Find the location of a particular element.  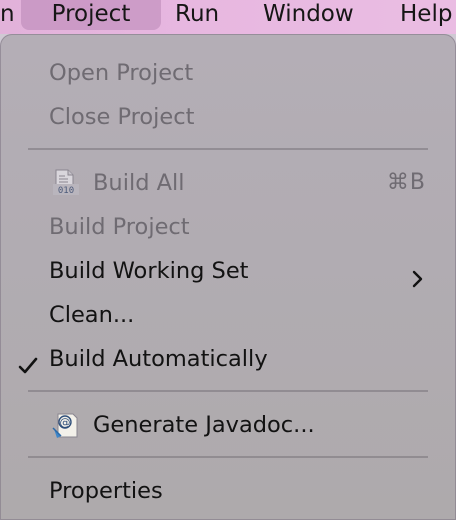

binary-file-icon: 010 is located at coordinates (66, 183).